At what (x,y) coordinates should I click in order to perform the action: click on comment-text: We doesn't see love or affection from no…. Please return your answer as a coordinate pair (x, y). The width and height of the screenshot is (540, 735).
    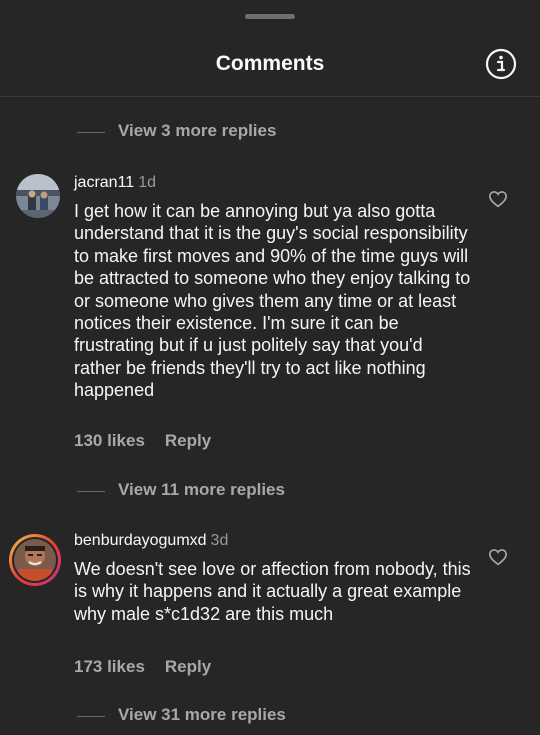
    Looking at the image, I should click on (272, 591).